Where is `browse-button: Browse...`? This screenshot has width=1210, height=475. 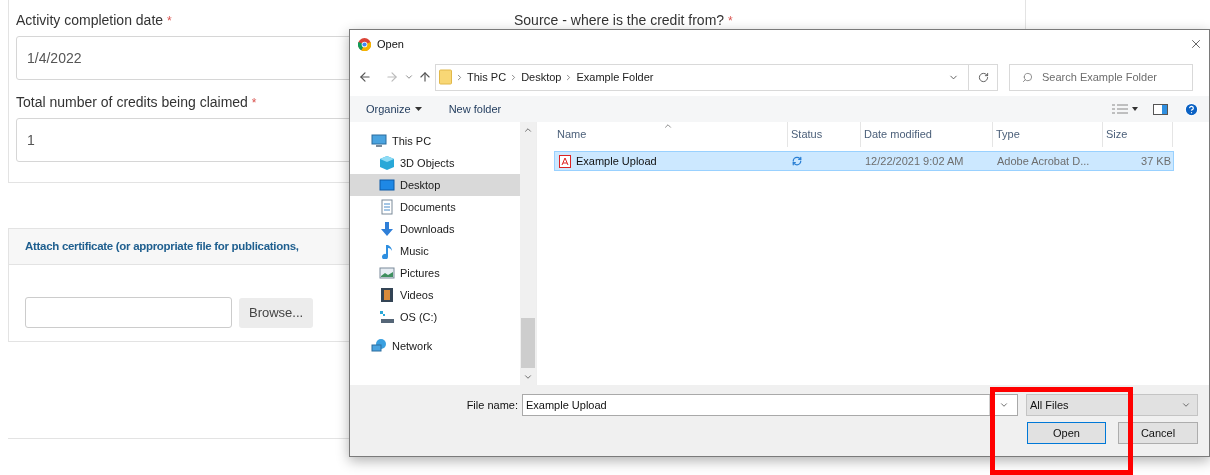 browse-button: Browse... is located at coordinates (276, 312).